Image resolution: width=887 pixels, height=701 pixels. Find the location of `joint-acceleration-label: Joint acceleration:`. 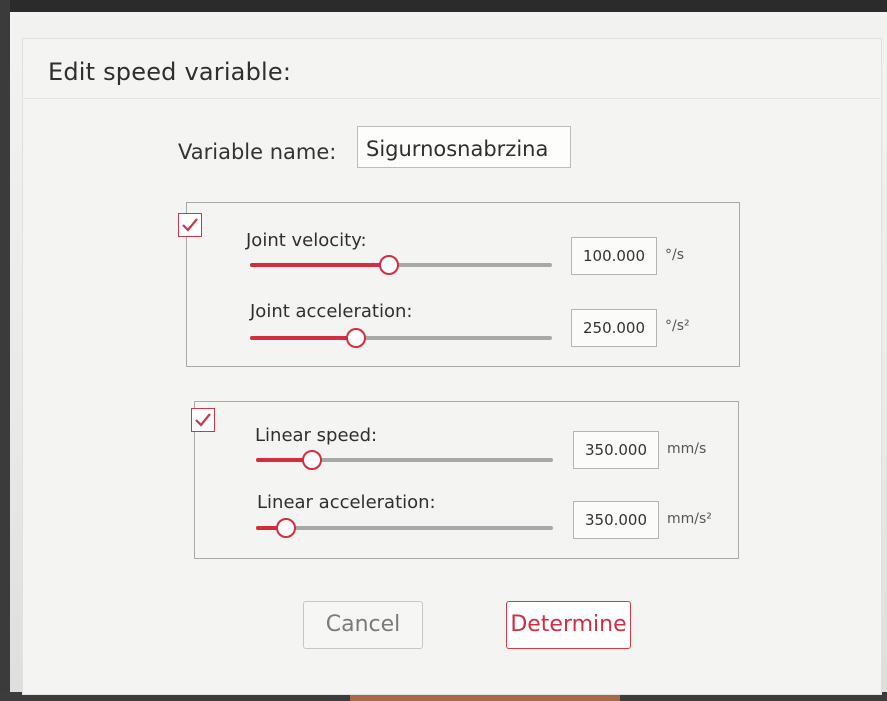

joint-acceleration-label: Joint acceleration: is located at coordinates (331, 311).